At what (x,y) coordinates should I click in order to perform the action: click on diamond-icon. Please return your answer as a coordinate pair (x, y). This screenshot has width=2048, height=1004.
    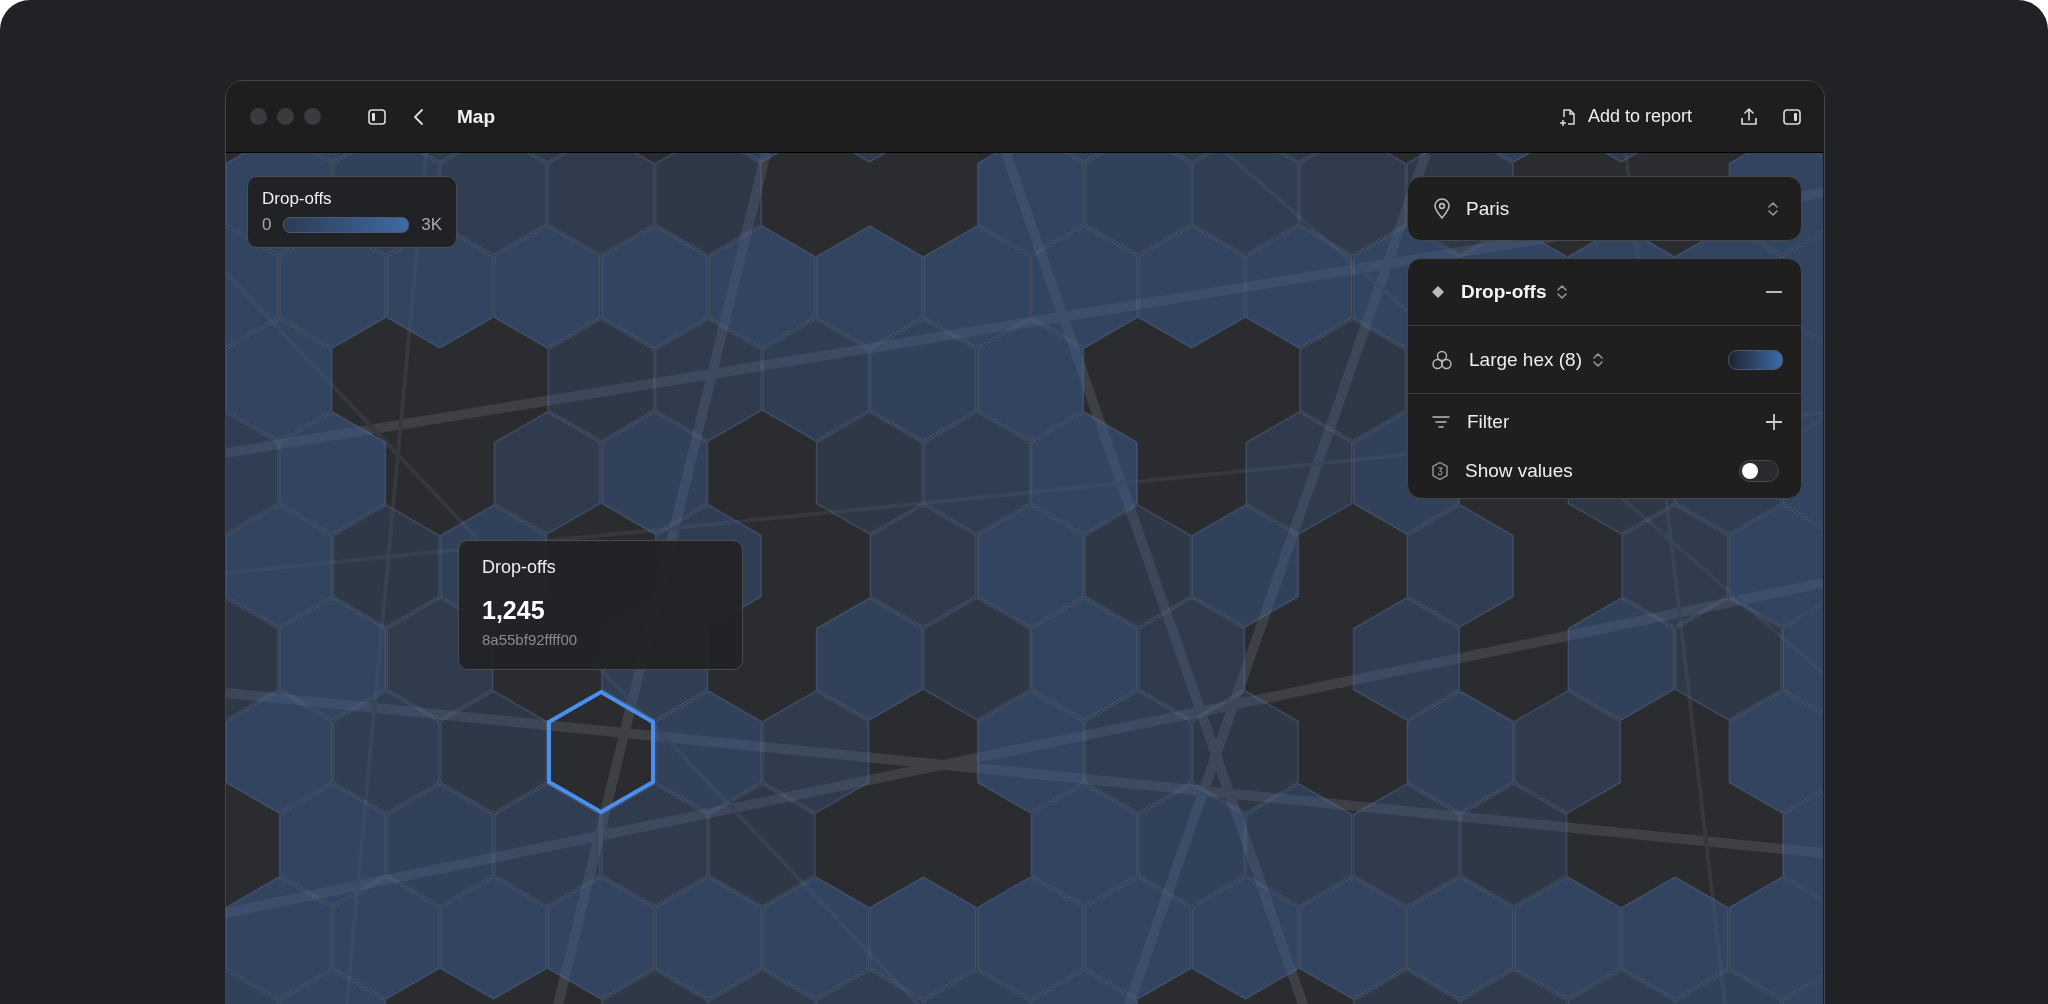
    Looking at the image, I should click on (1438, 292).